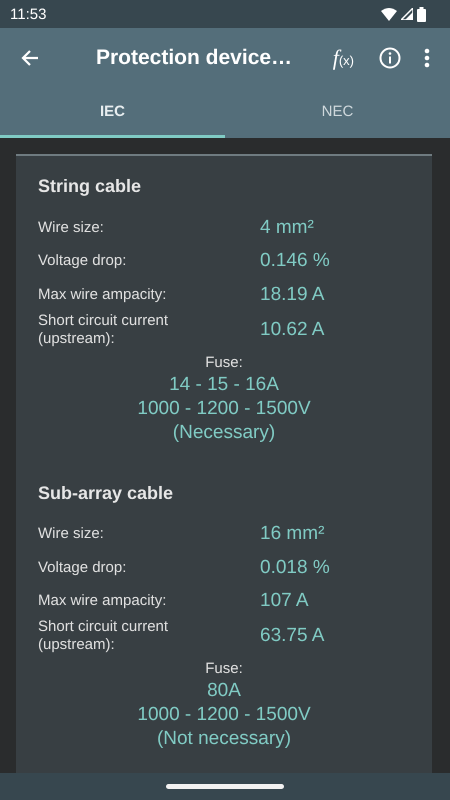  I want to click on field-value: 107 A, so click(285, 601).